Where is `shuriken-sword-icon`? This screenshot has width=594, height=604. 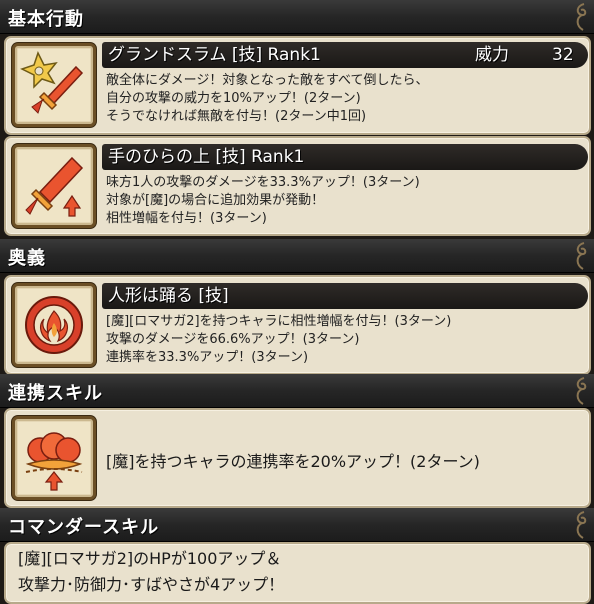
shuriken-sword-icon is located at coordinates (54, 85).